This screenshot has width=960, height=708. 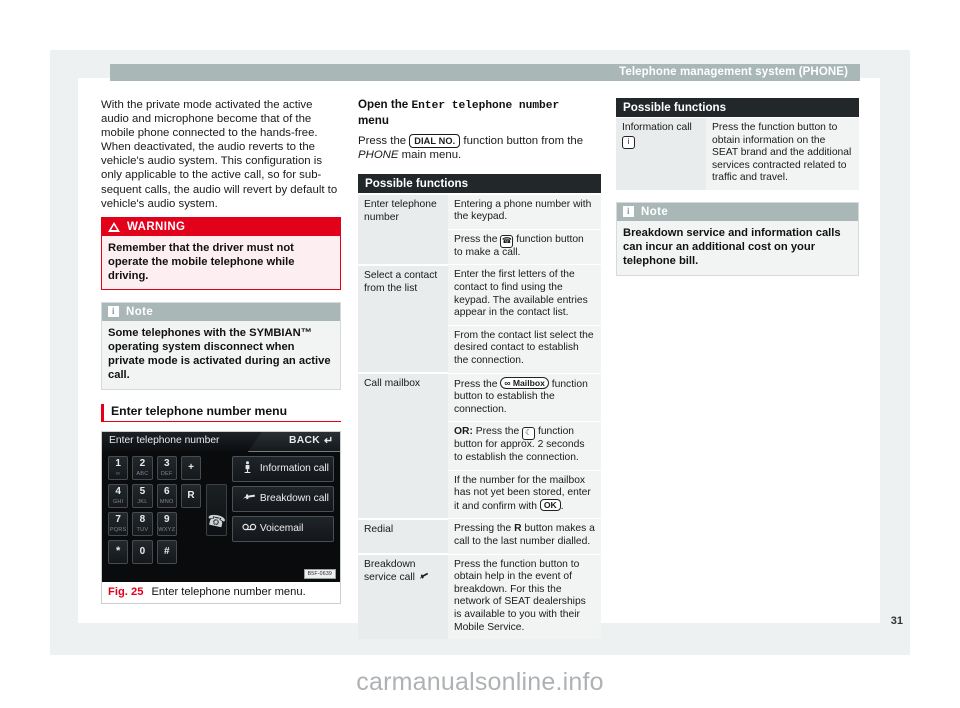 I want to click on back-button: BACK, so click(x=311, y=440).